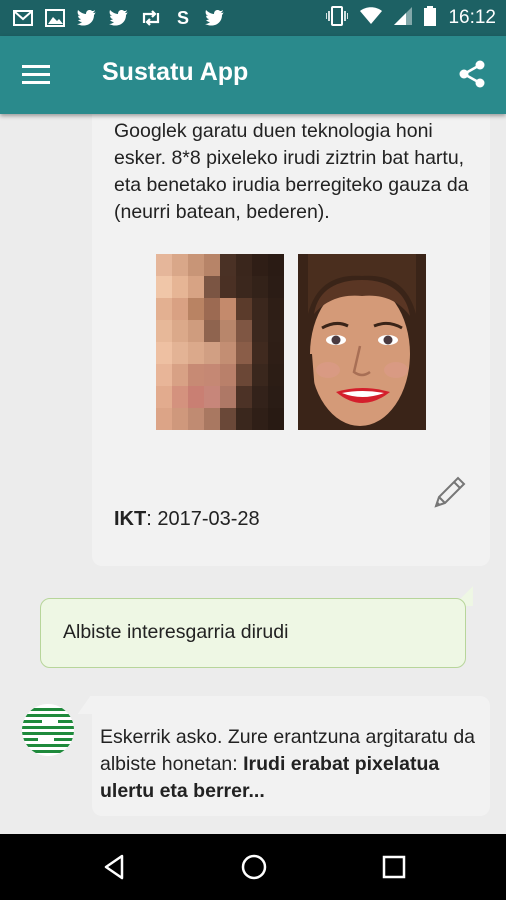 The height and width of the screenshot is (900, 506). I want to click on article-date: 2017-03-28, so click(208, 519).